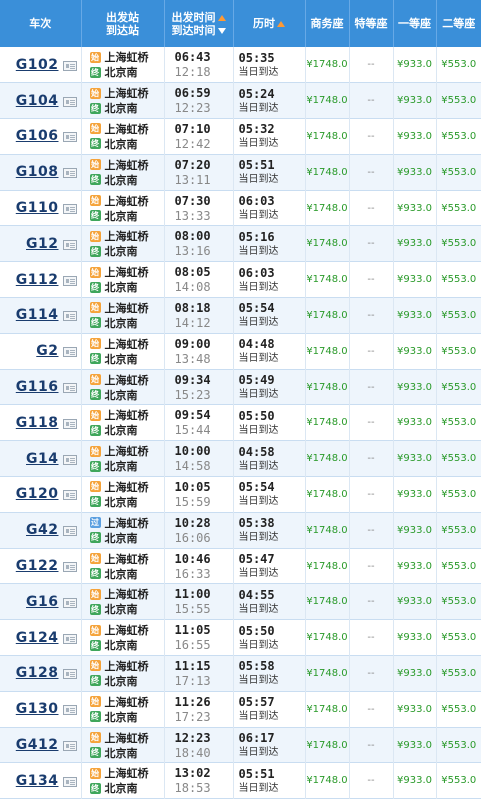 This screenshot has width=481, height=800. Describe the element at coordinates (37, 101) in the screenshot. I see `train-number-link: G104` at that location.